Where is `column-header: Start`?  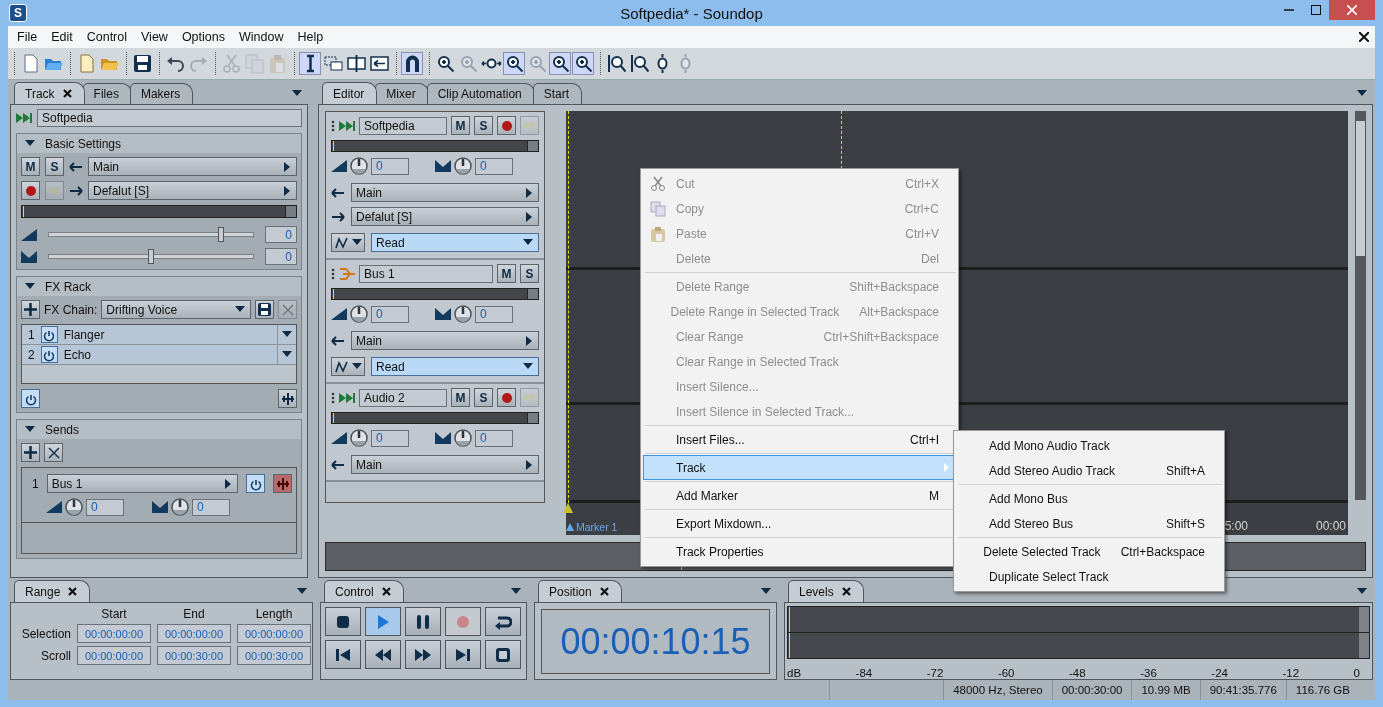 column-header: Start is located at coordinates (114, 614).